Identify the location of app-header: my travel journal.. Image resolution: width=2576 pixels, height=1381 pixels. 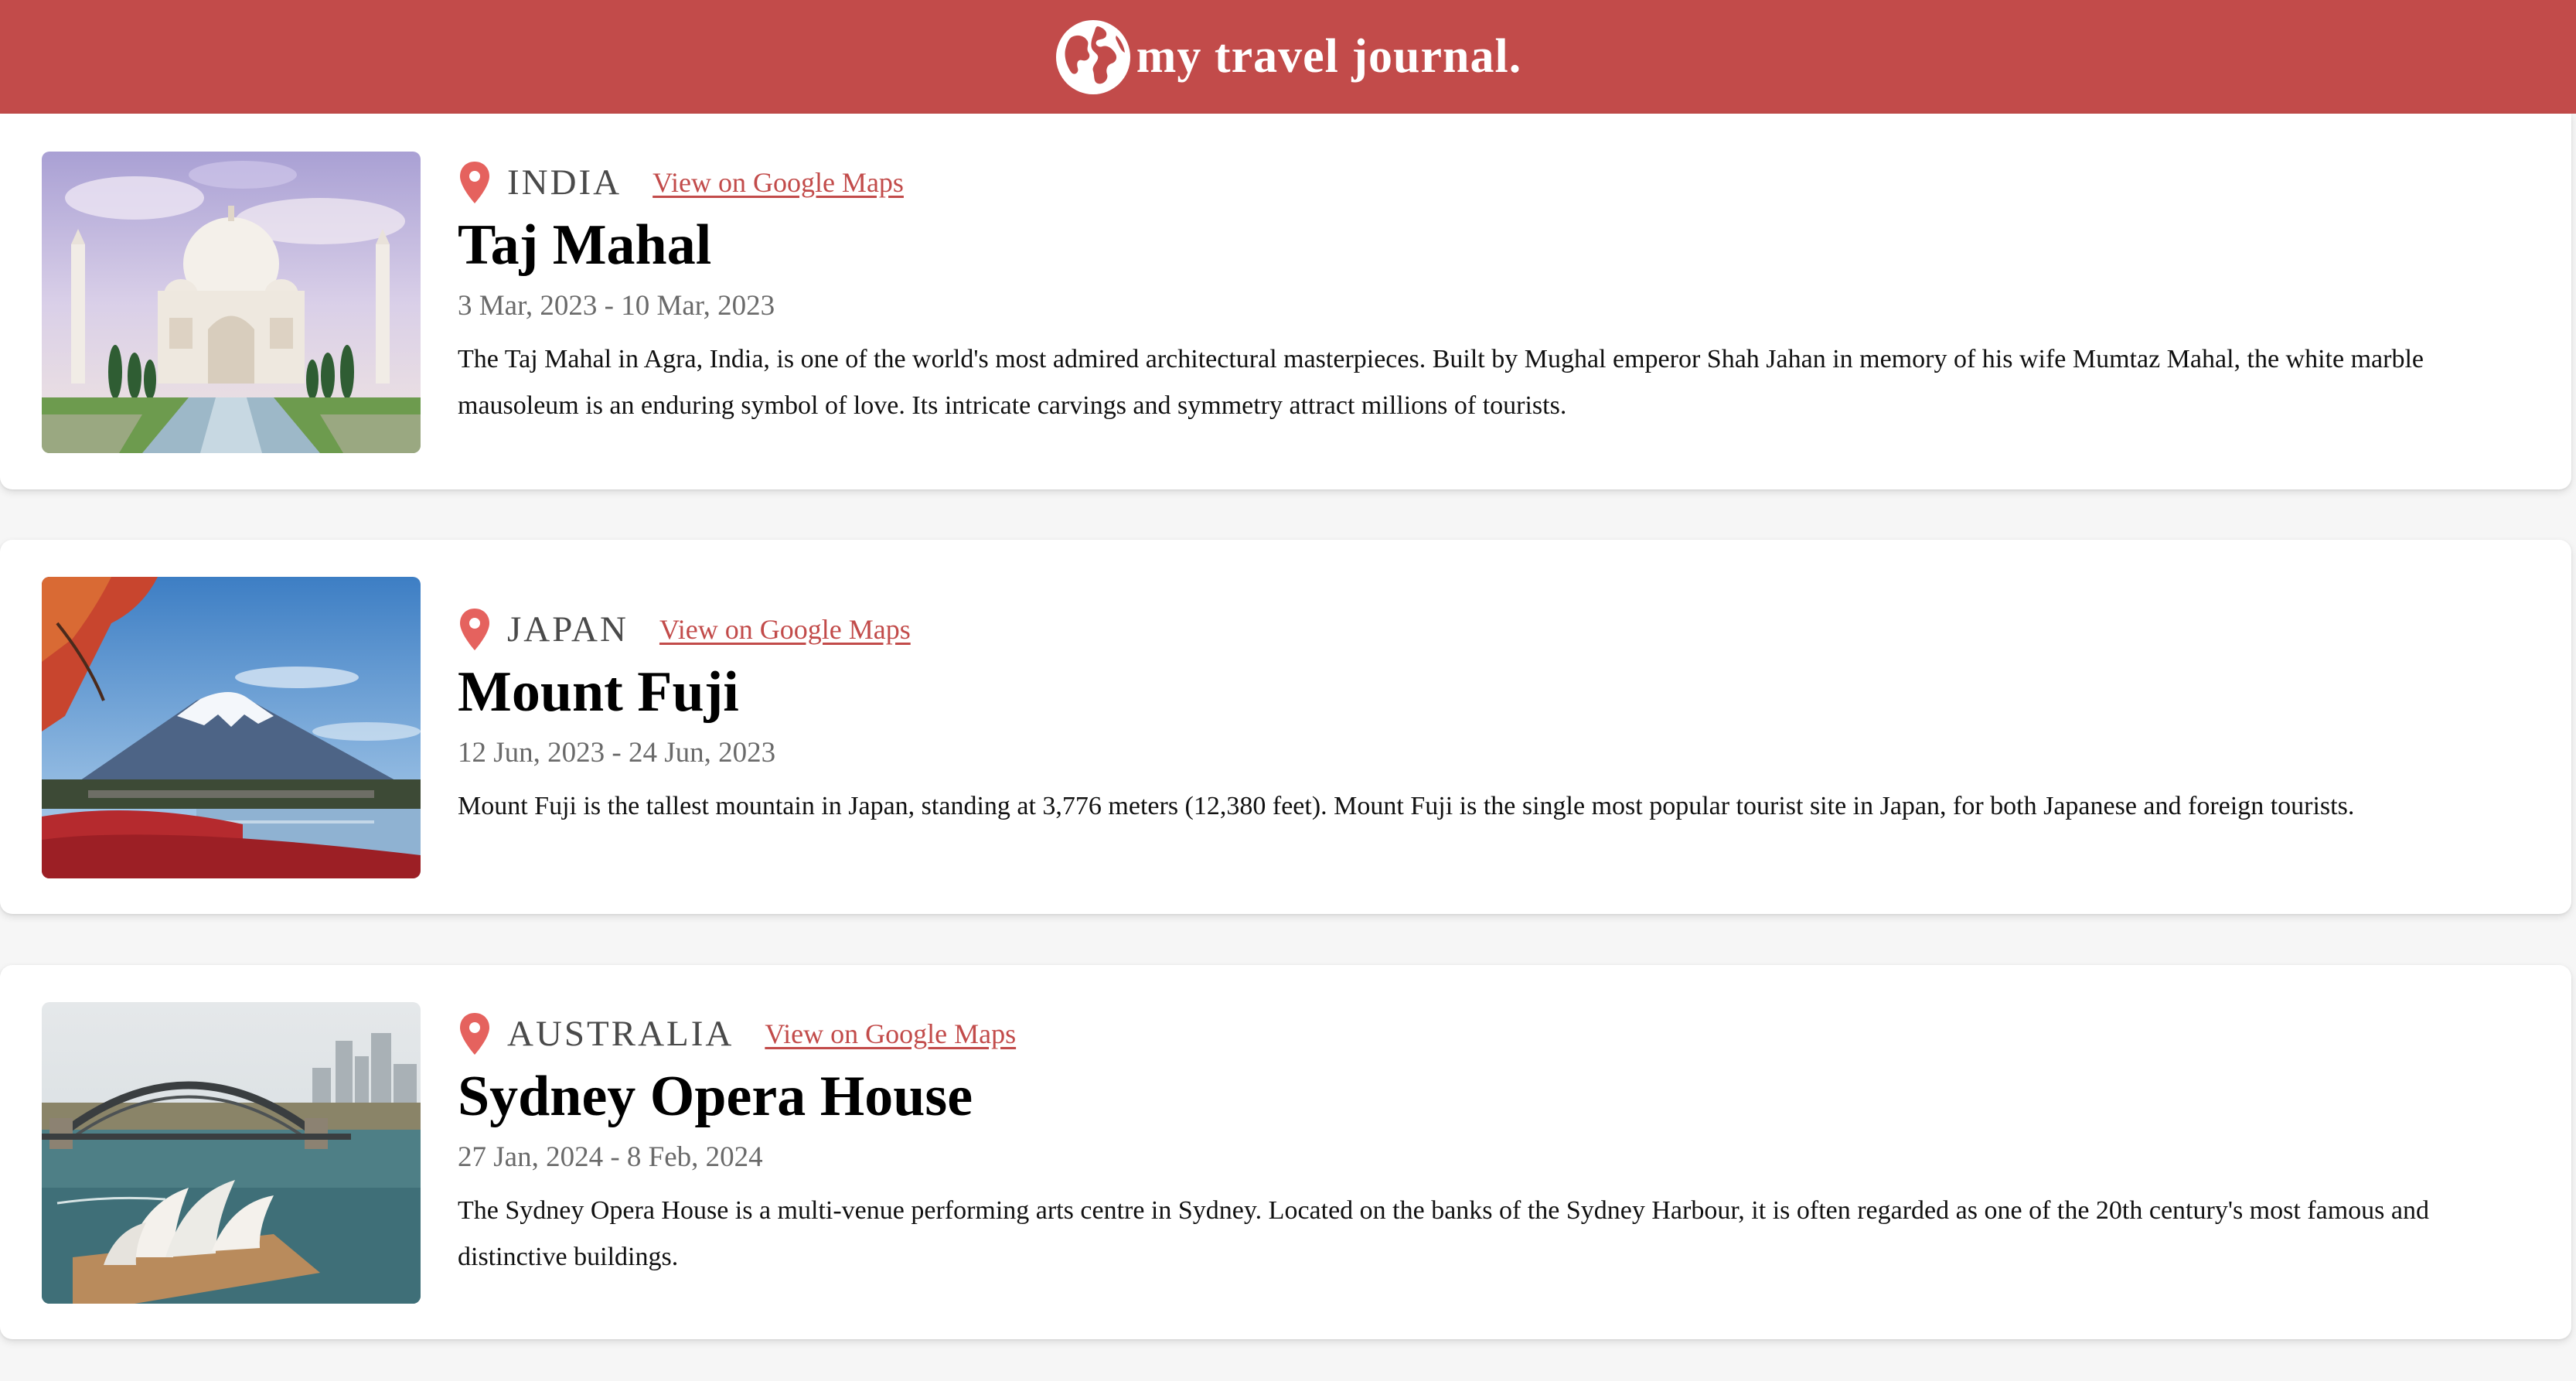
(1288, 57).